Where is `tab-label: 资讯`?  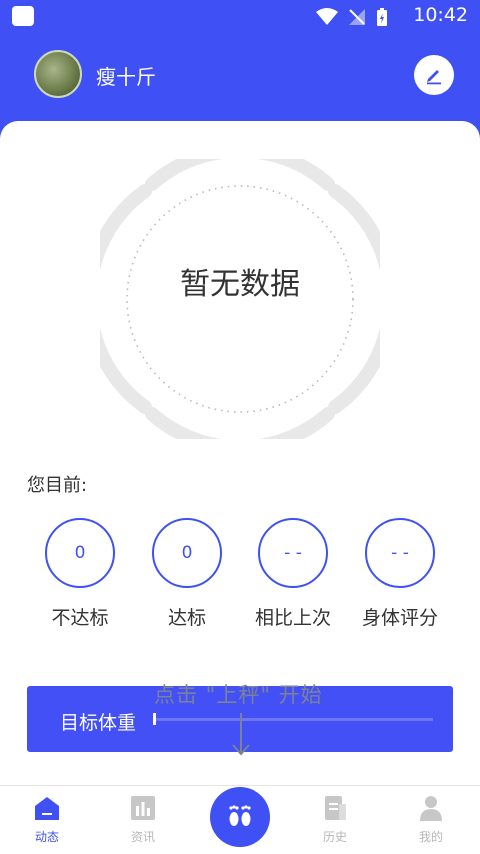
tab-label: 资讯 is located at coordinates (142, 837).